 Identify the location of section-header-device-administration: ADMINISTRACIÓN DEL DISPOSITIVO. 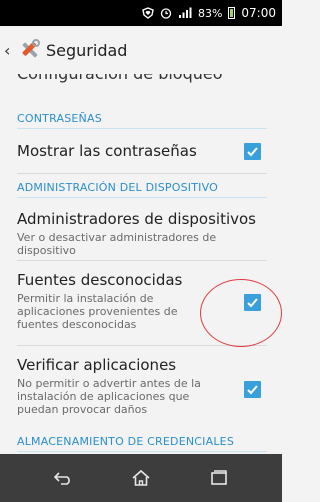
(117, 187).